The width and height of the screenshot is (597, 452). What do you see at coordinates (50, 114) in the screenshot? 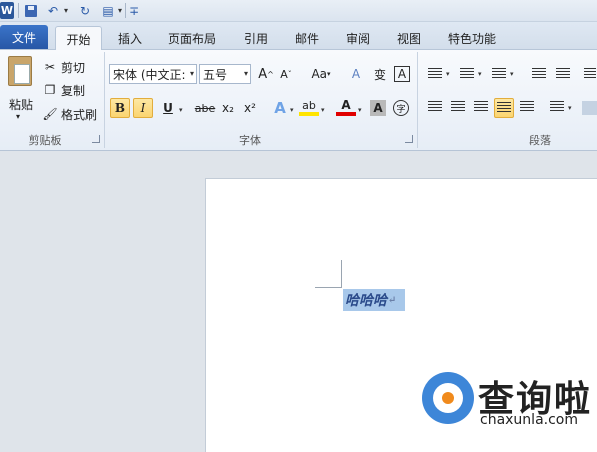
I see `paintbrush-icon: 🖌` at bounding box center [50, 114].